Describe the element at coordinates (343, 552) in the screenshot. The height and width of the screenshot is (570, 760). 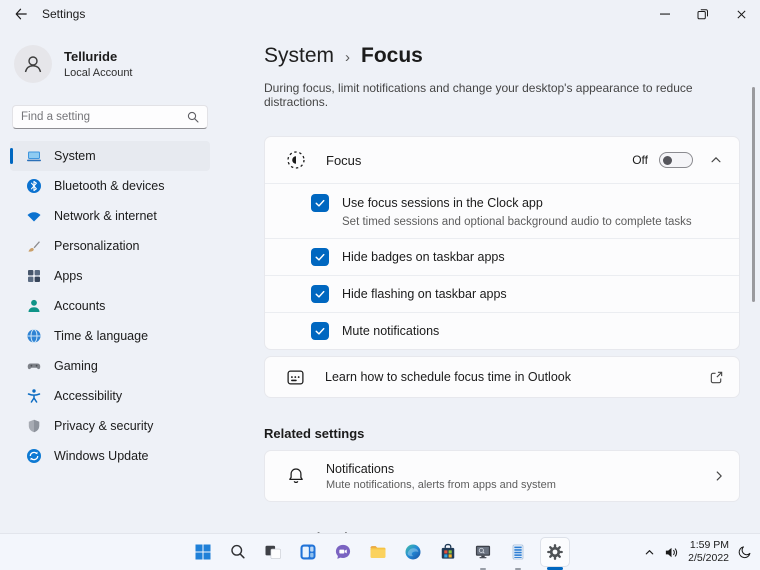
I see `chat-button` at that location.